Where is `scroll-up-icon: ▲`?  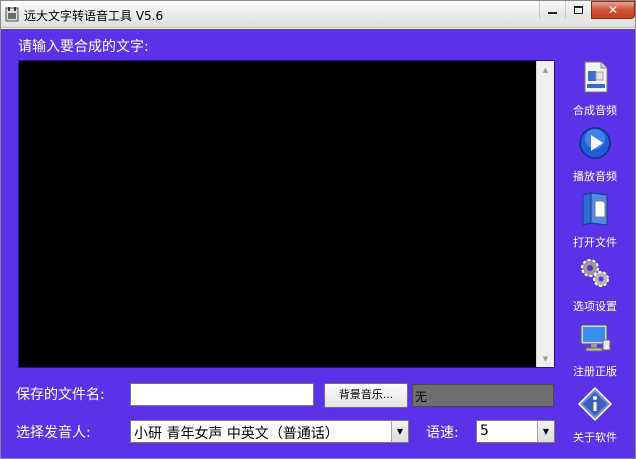 scroll-up-icon: ▲ is located at coordinates (545, 69).